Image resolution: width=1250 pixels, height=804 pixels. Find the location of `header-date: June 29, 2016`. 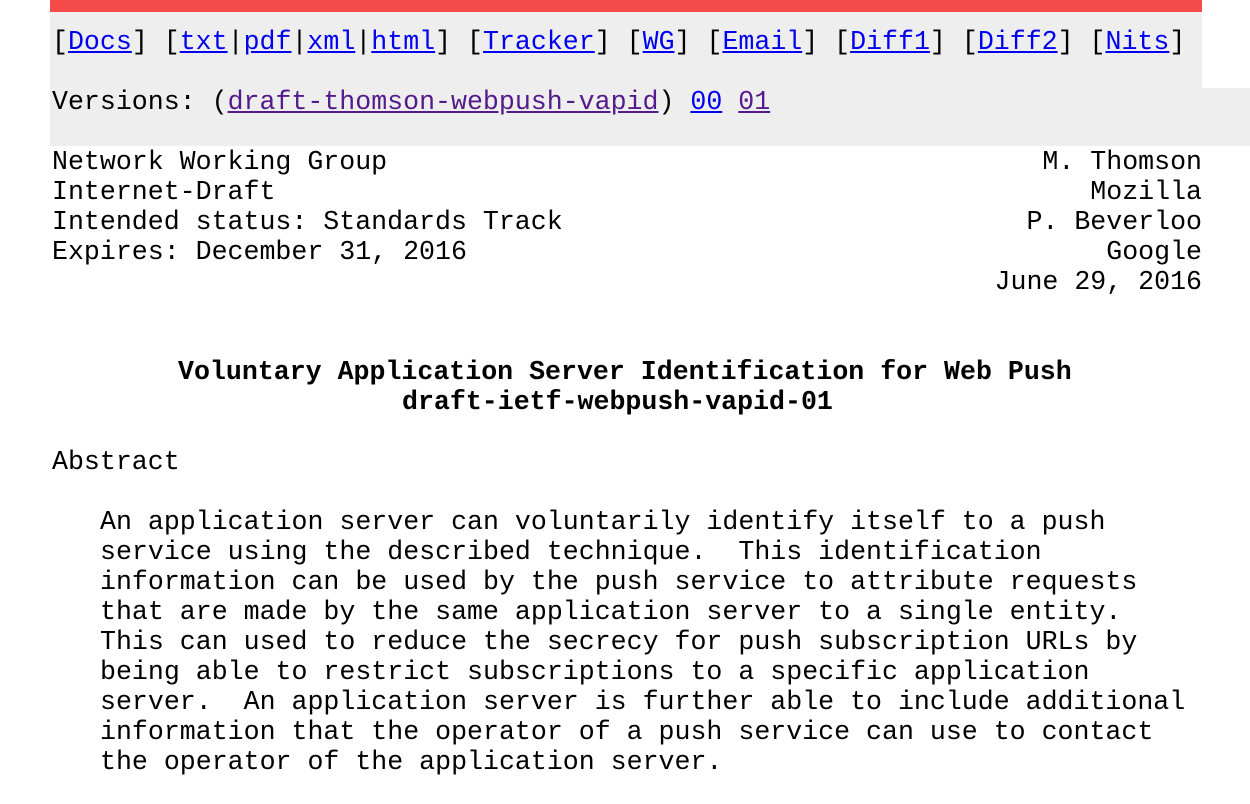

header-date: June 29, 2016 is located at coordinates (1098, 282).